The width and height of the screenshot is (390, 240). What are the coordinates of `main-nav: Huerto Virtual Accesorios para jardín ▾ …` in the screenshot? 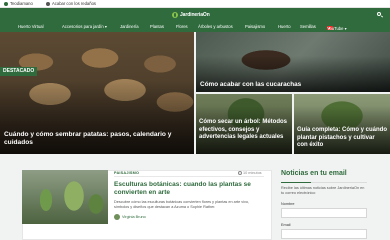 It's located at (182, 27).